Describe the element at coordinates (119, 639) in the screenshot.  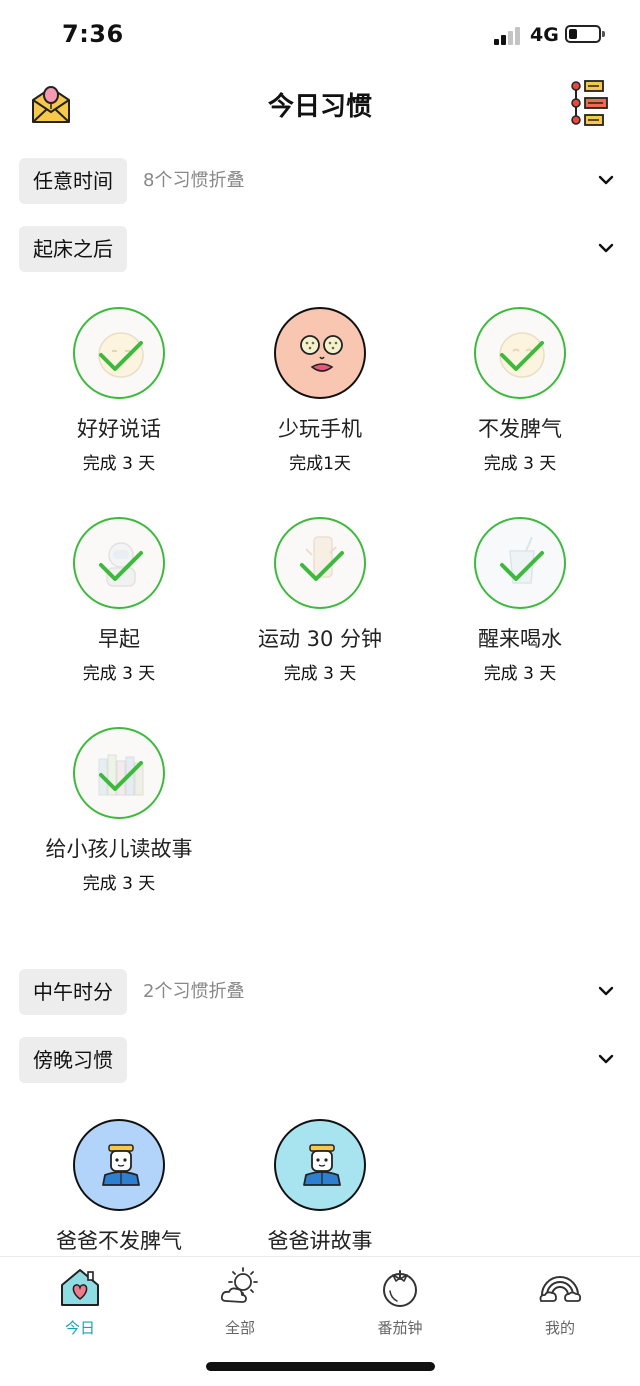
I see `habit-name: 早起` at that location.